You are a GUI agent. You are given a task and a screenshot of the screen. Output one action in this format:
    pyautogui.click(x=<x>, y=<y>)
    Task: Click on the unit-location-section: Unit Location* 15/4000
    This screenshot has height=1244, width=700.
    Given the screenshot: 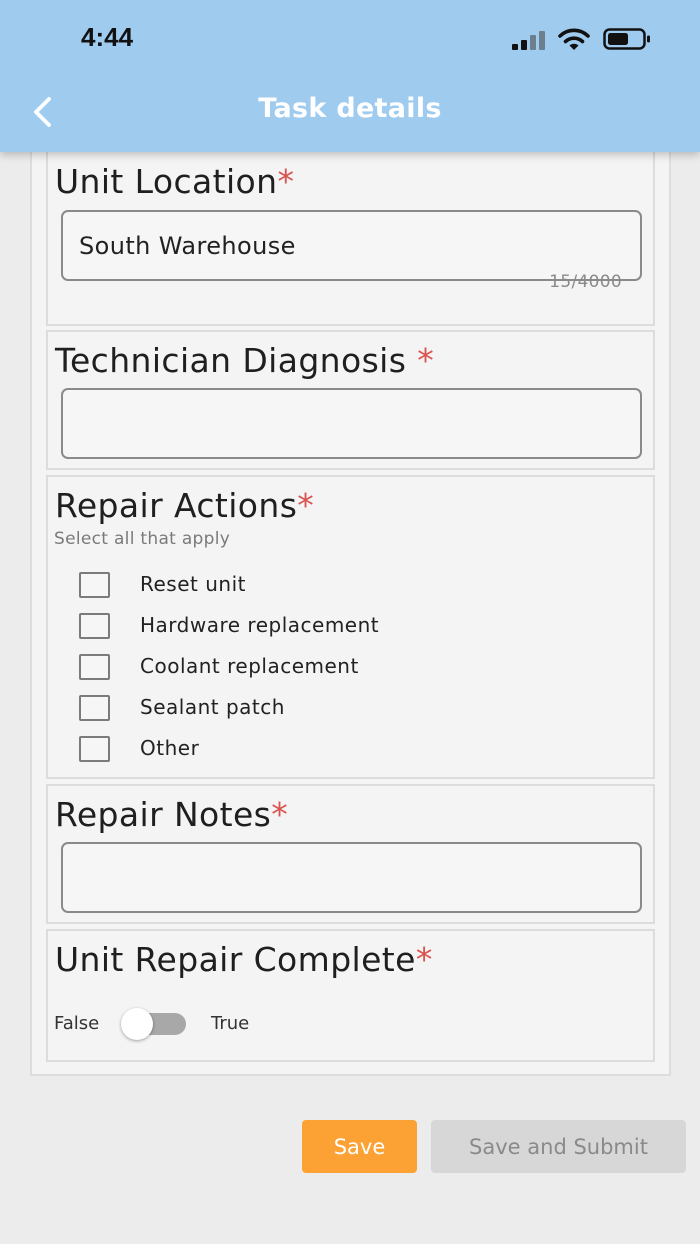 What is the action you would take?
    pyautogui.click(x=350, y=228)
    